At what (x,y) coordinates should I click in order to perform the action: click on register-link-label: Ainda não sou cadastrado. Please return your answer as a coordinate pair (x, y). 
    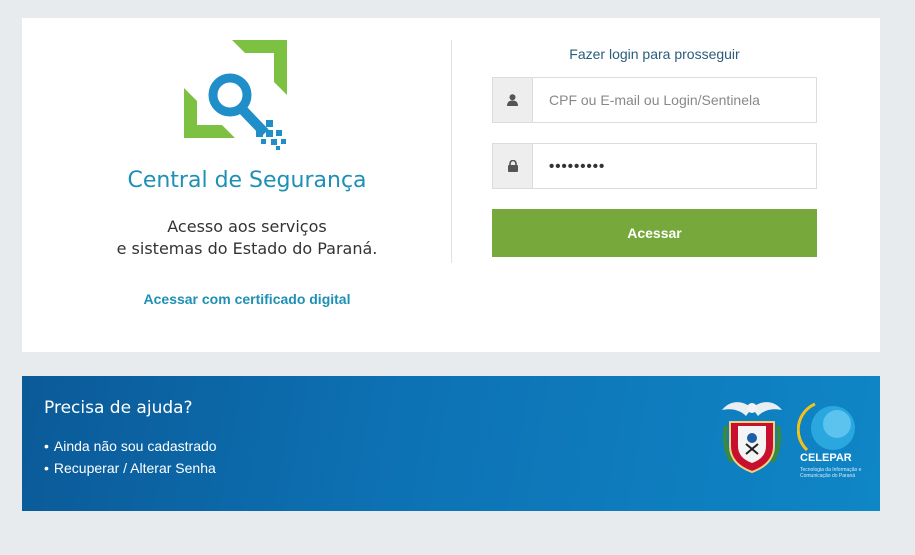
    Looking at the image, I should click on (135, 446).